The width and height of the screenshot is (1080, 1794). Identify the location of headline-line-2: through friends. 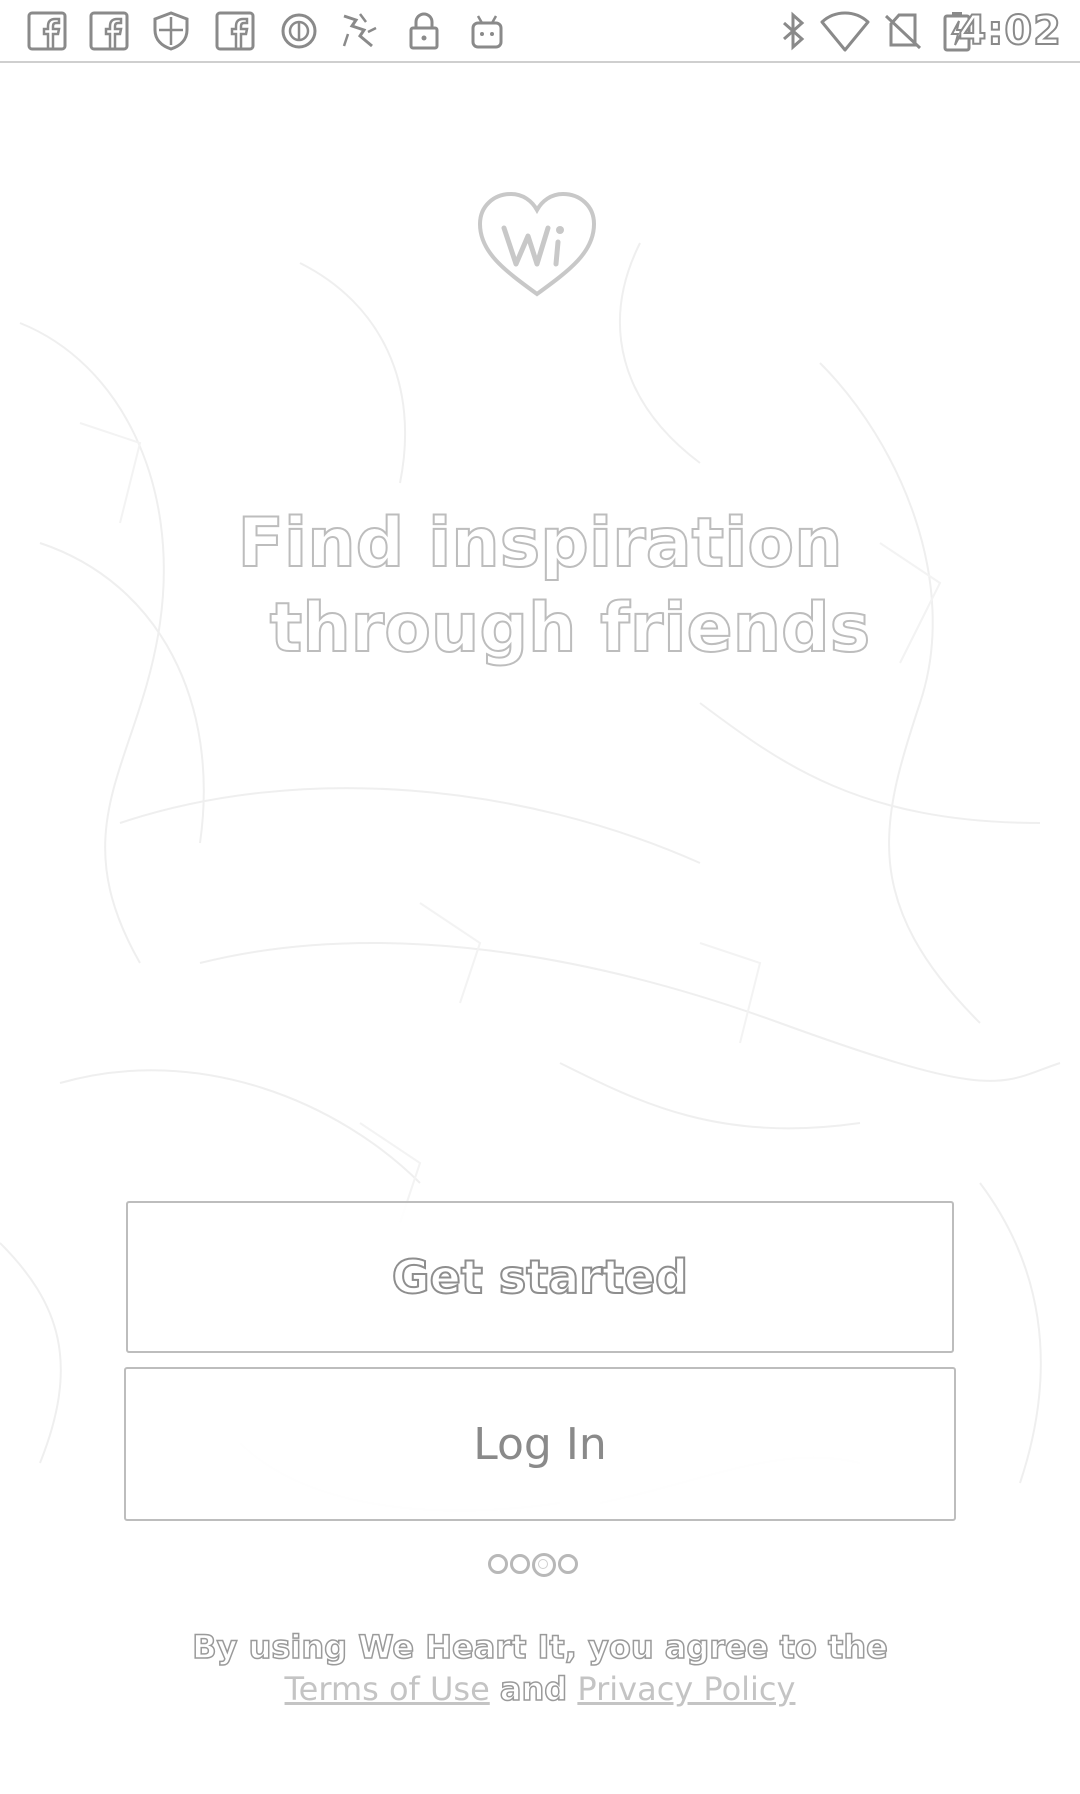
(570, 628).